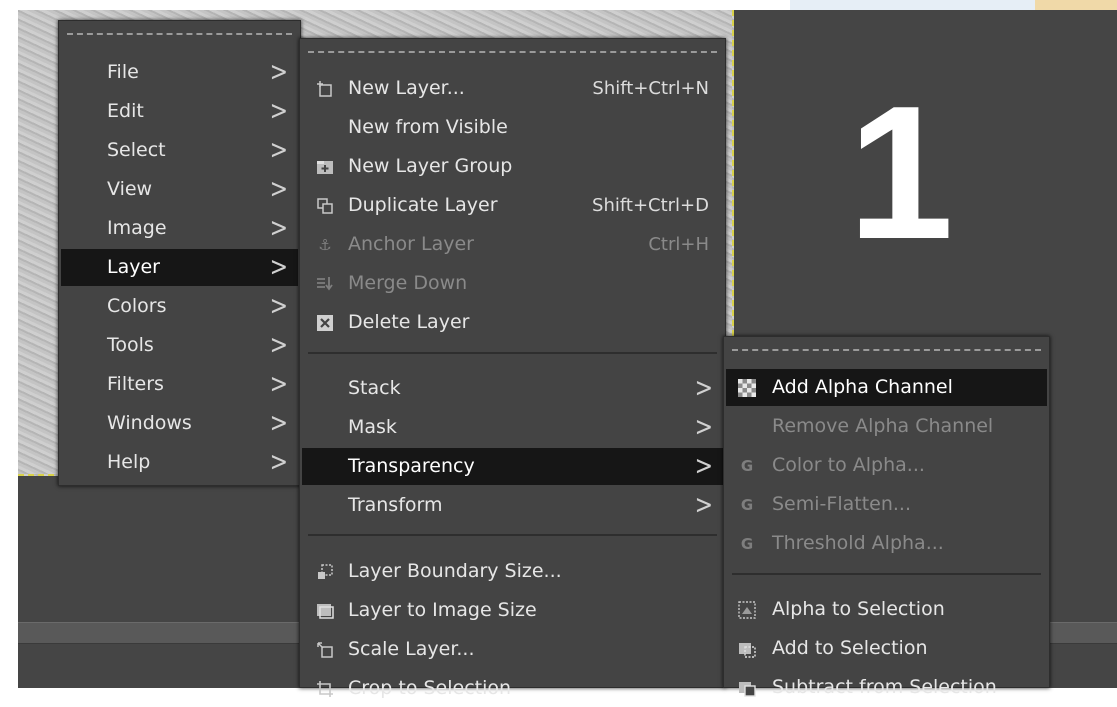 The image size is (1117, 707). I want to click on menu-item-label: Transform, so click(395, 505).